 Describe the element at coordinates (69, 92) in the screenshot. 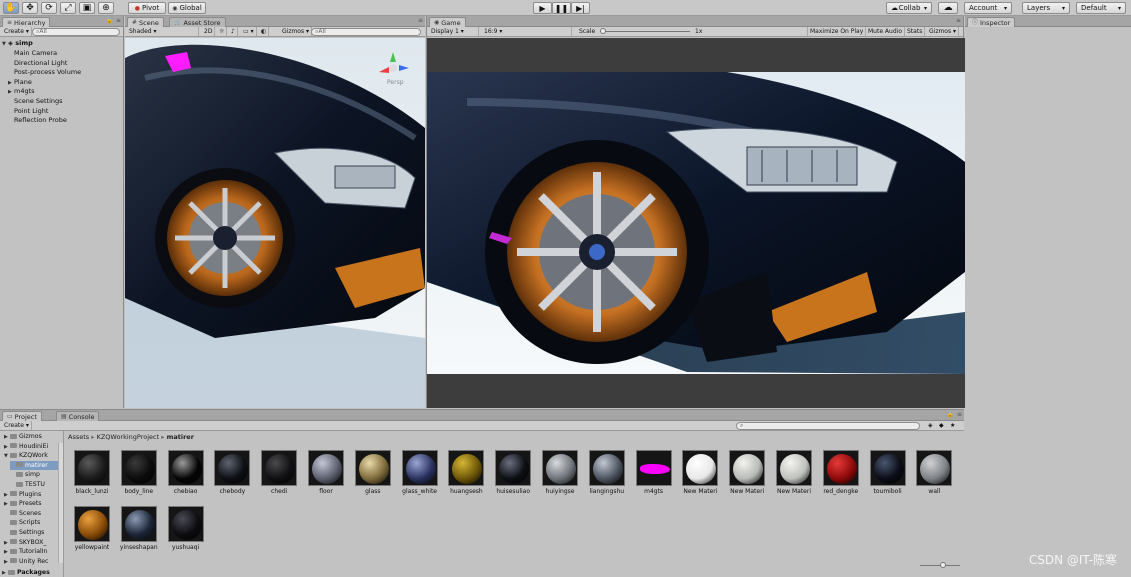

I see `hierarchy-item: ▶ m4gts` at that location.